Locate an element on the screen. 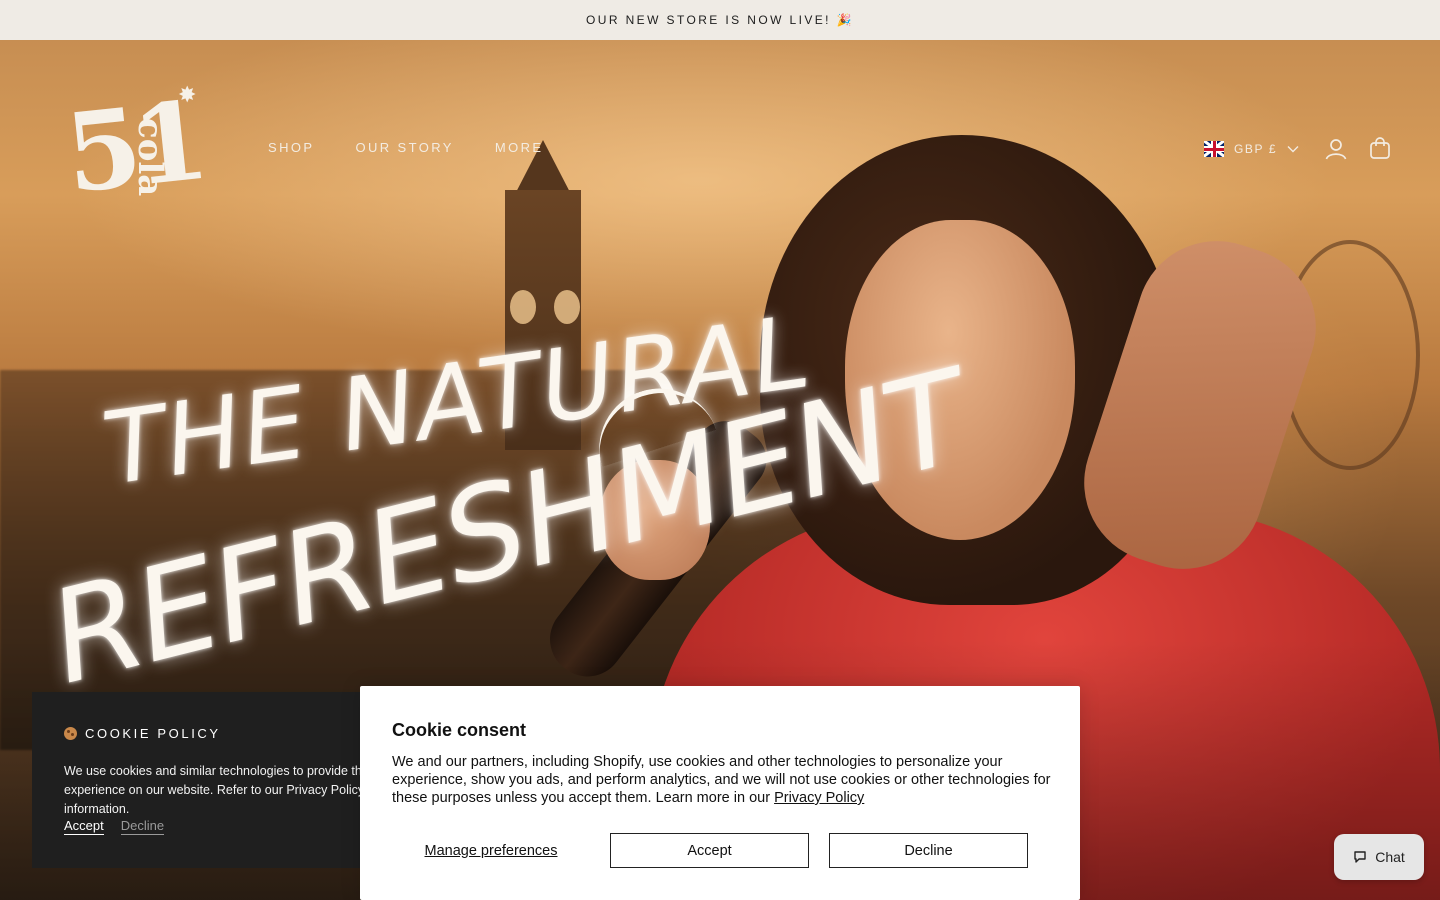  cookie-policy-title-text: COOKIE POLICY is located at coordinates (153, 733).